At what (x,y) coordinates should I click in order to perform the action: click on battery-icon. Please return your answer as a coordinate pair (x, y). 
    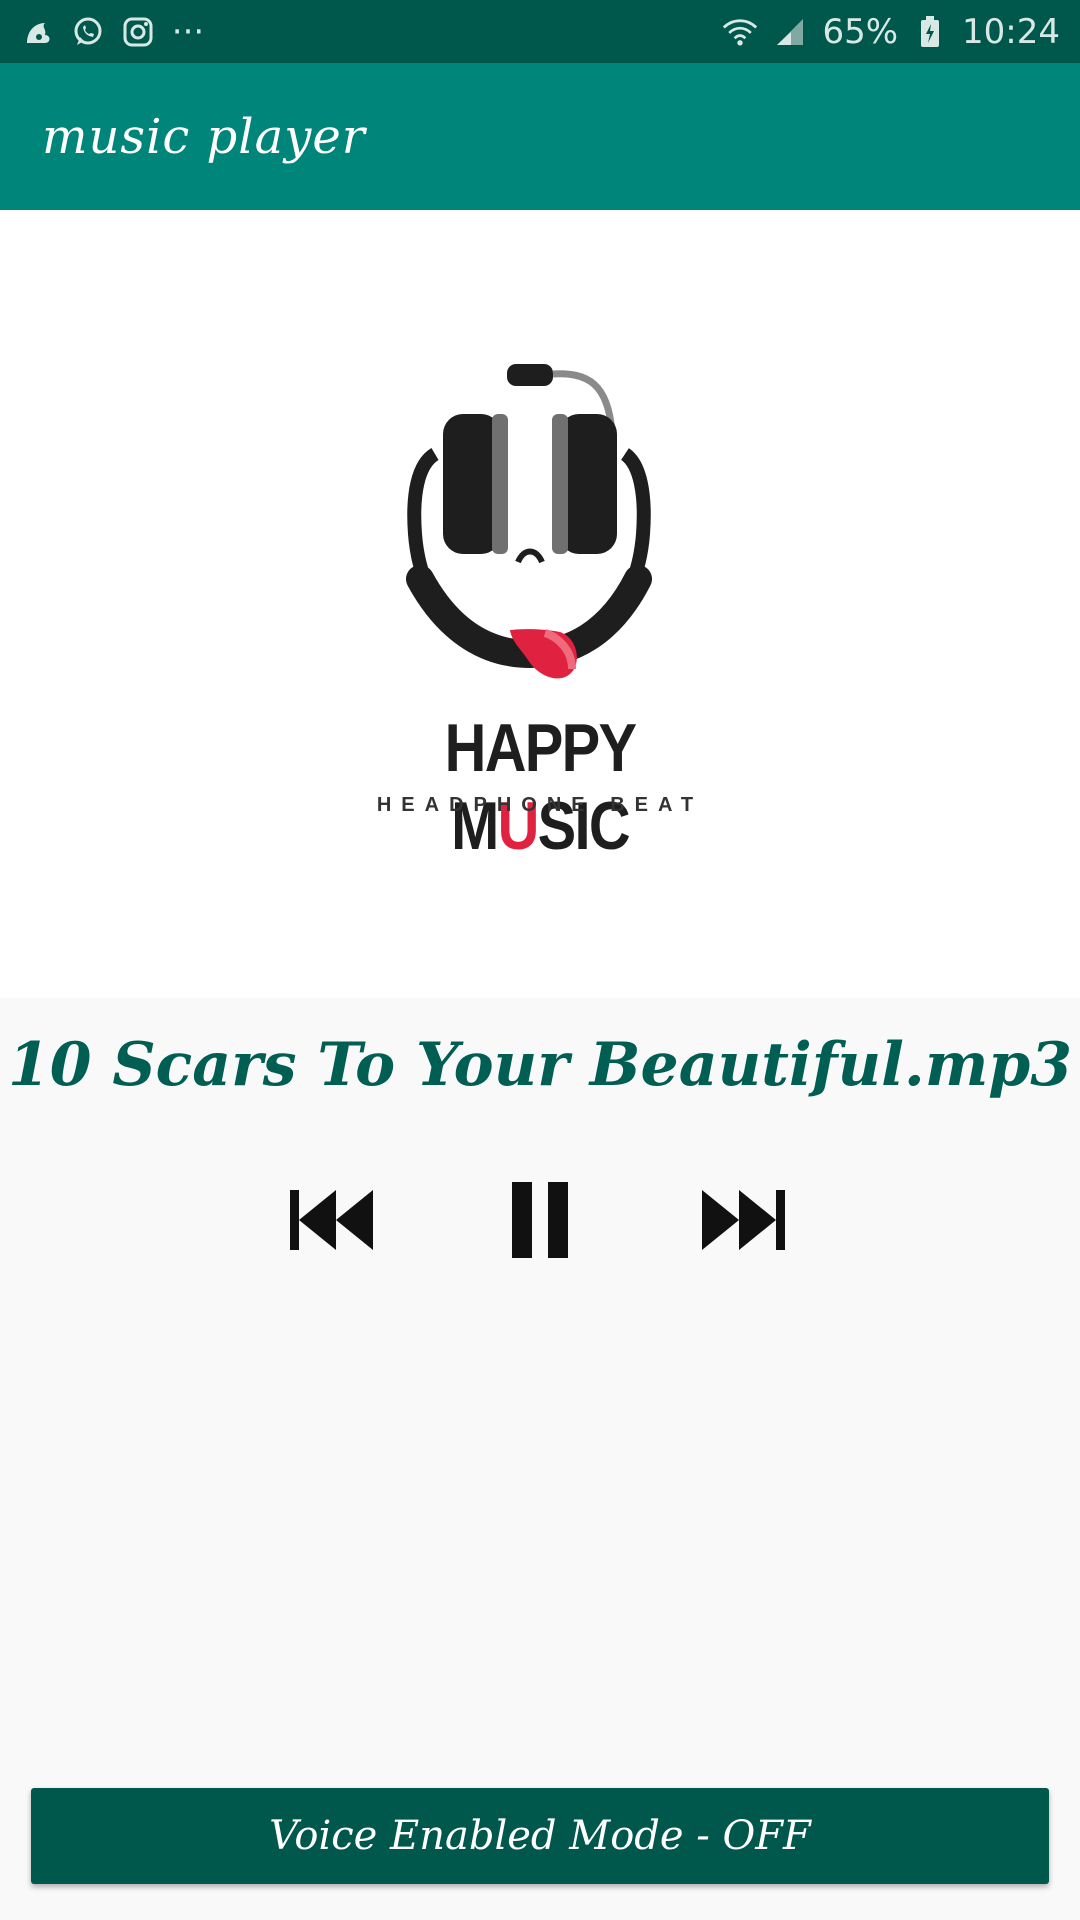
    Looking at the image, I should click on (930, 32).